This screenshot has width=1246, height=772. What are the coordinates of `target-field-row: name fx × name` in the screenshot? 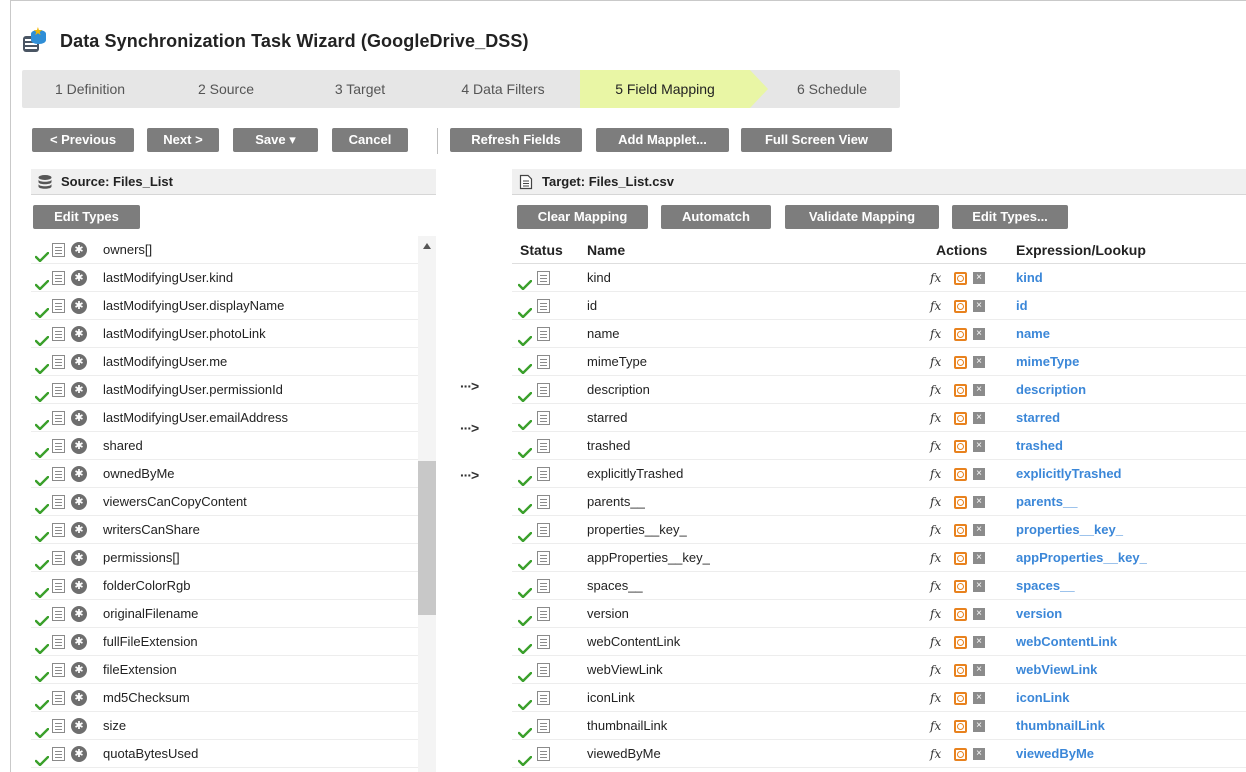 It's located at (879, 334).